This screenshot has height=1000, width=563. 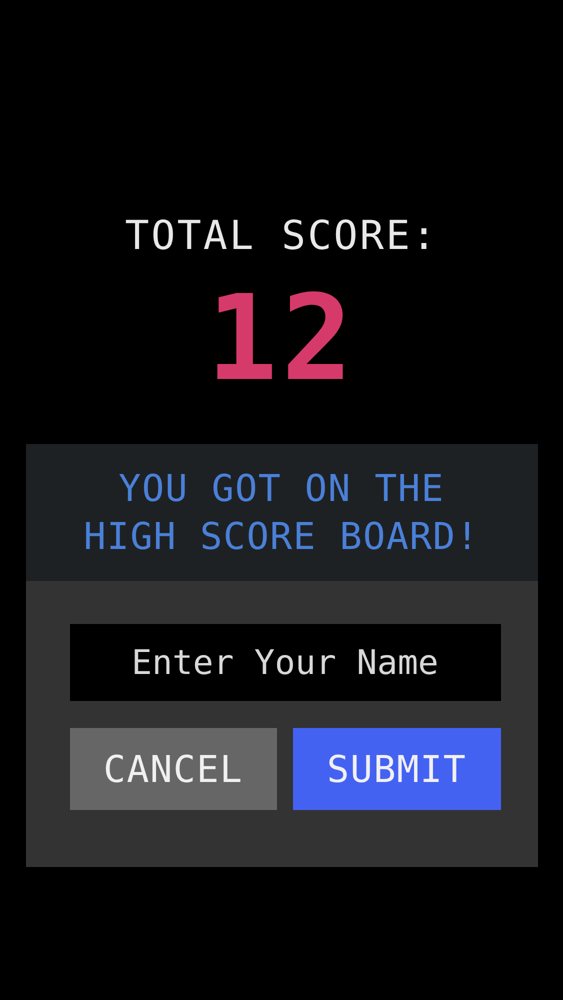 What do you see at coordinates (281, 338) in the screenshot?
I see `score-value: 12` at bounding box center [281, 338].